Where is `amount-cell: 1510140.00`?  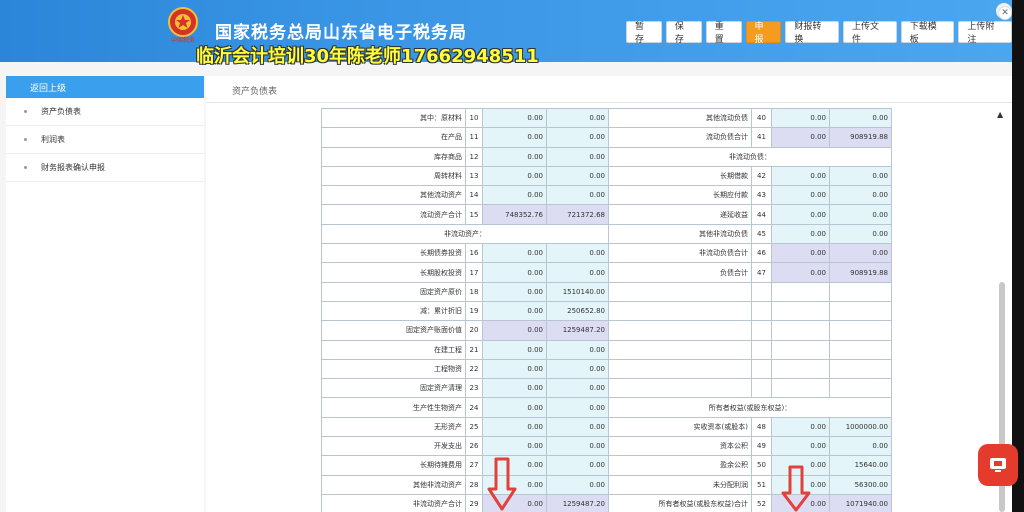 amount-cell: 1510140.00 is located at coordinates (577, 291).